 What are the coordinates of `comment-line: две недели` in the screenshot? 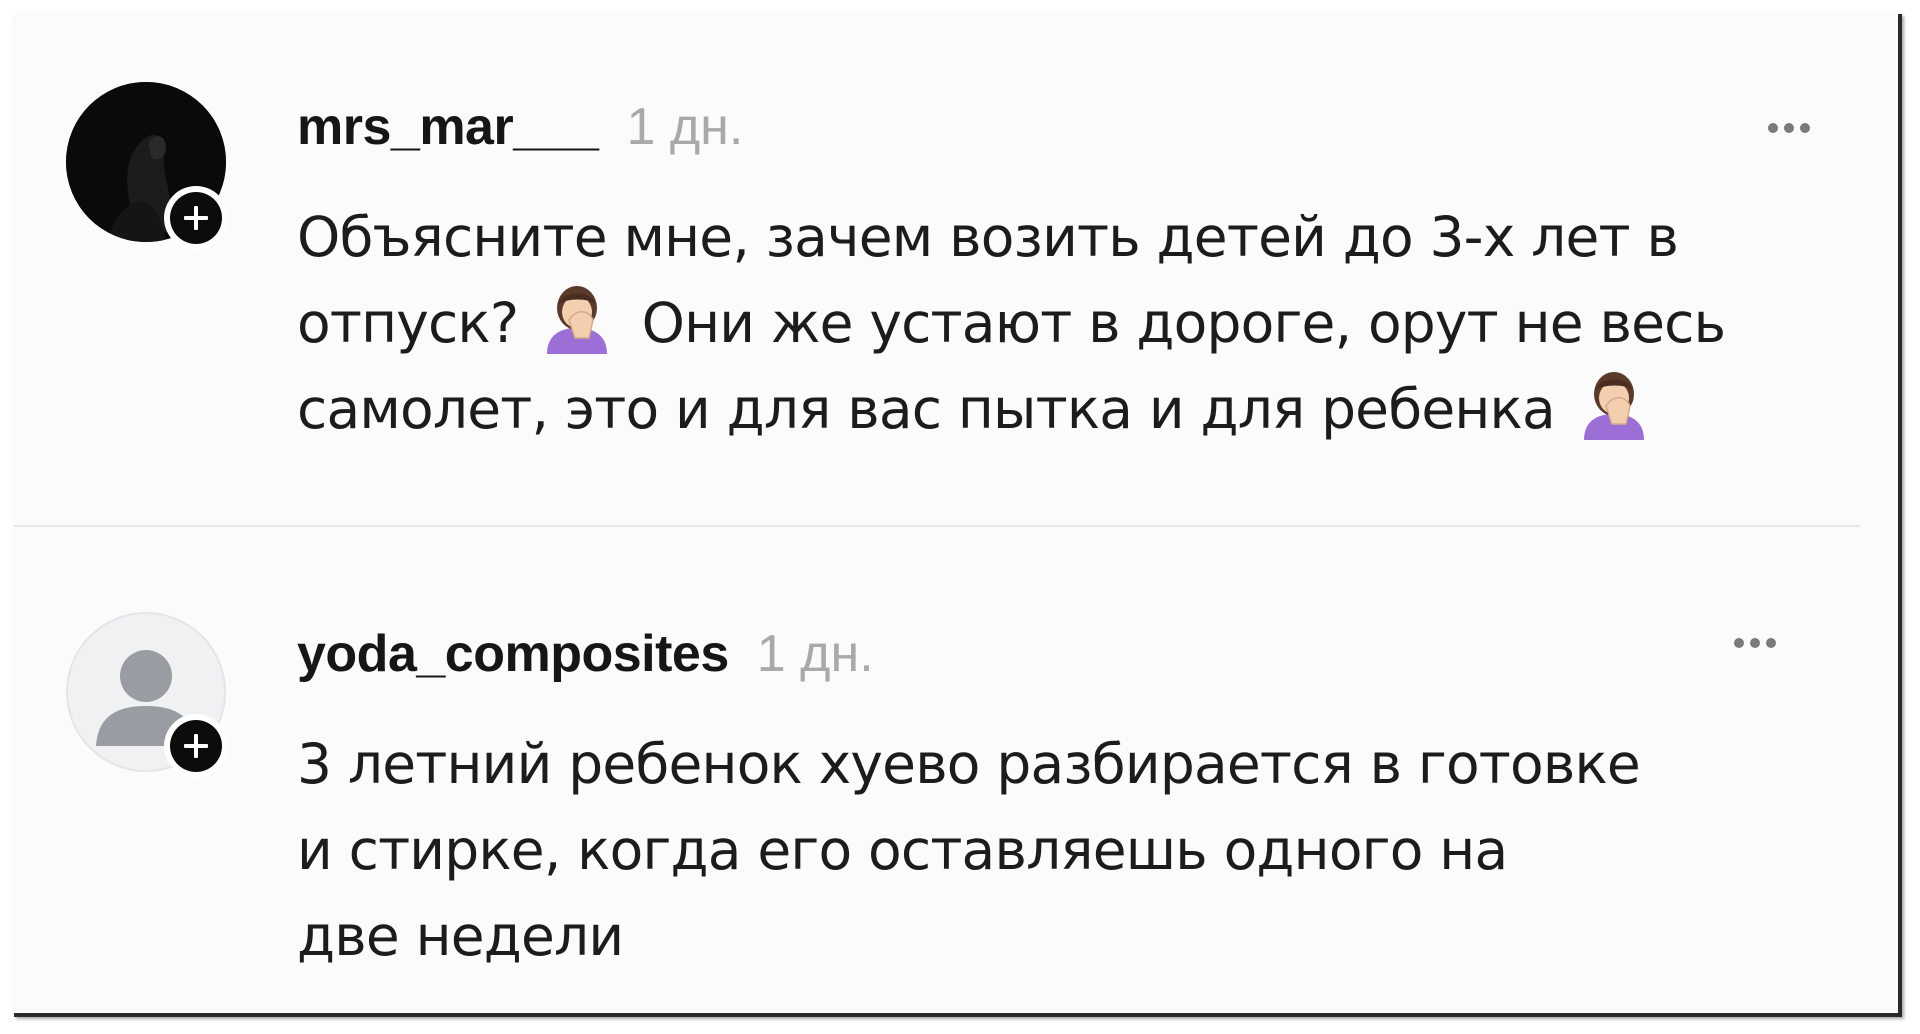 It's located at (460, 936).